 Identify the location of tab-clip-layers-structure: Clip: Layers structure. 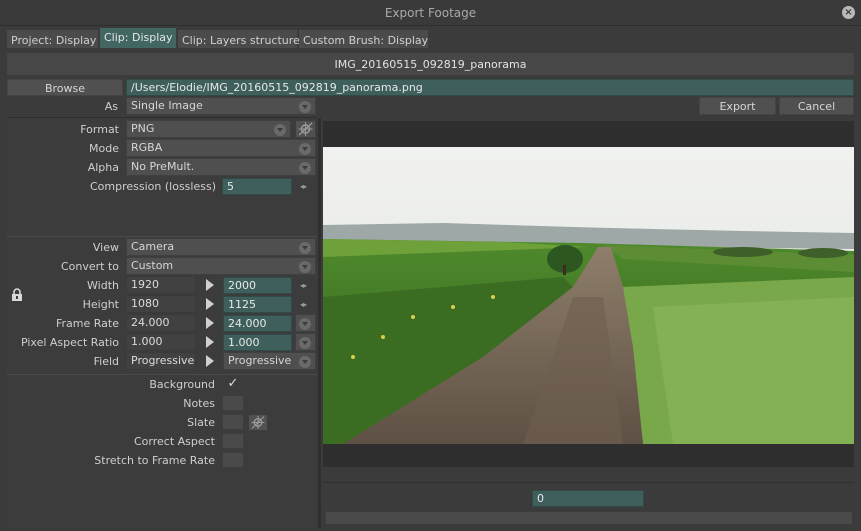
(239, 39).